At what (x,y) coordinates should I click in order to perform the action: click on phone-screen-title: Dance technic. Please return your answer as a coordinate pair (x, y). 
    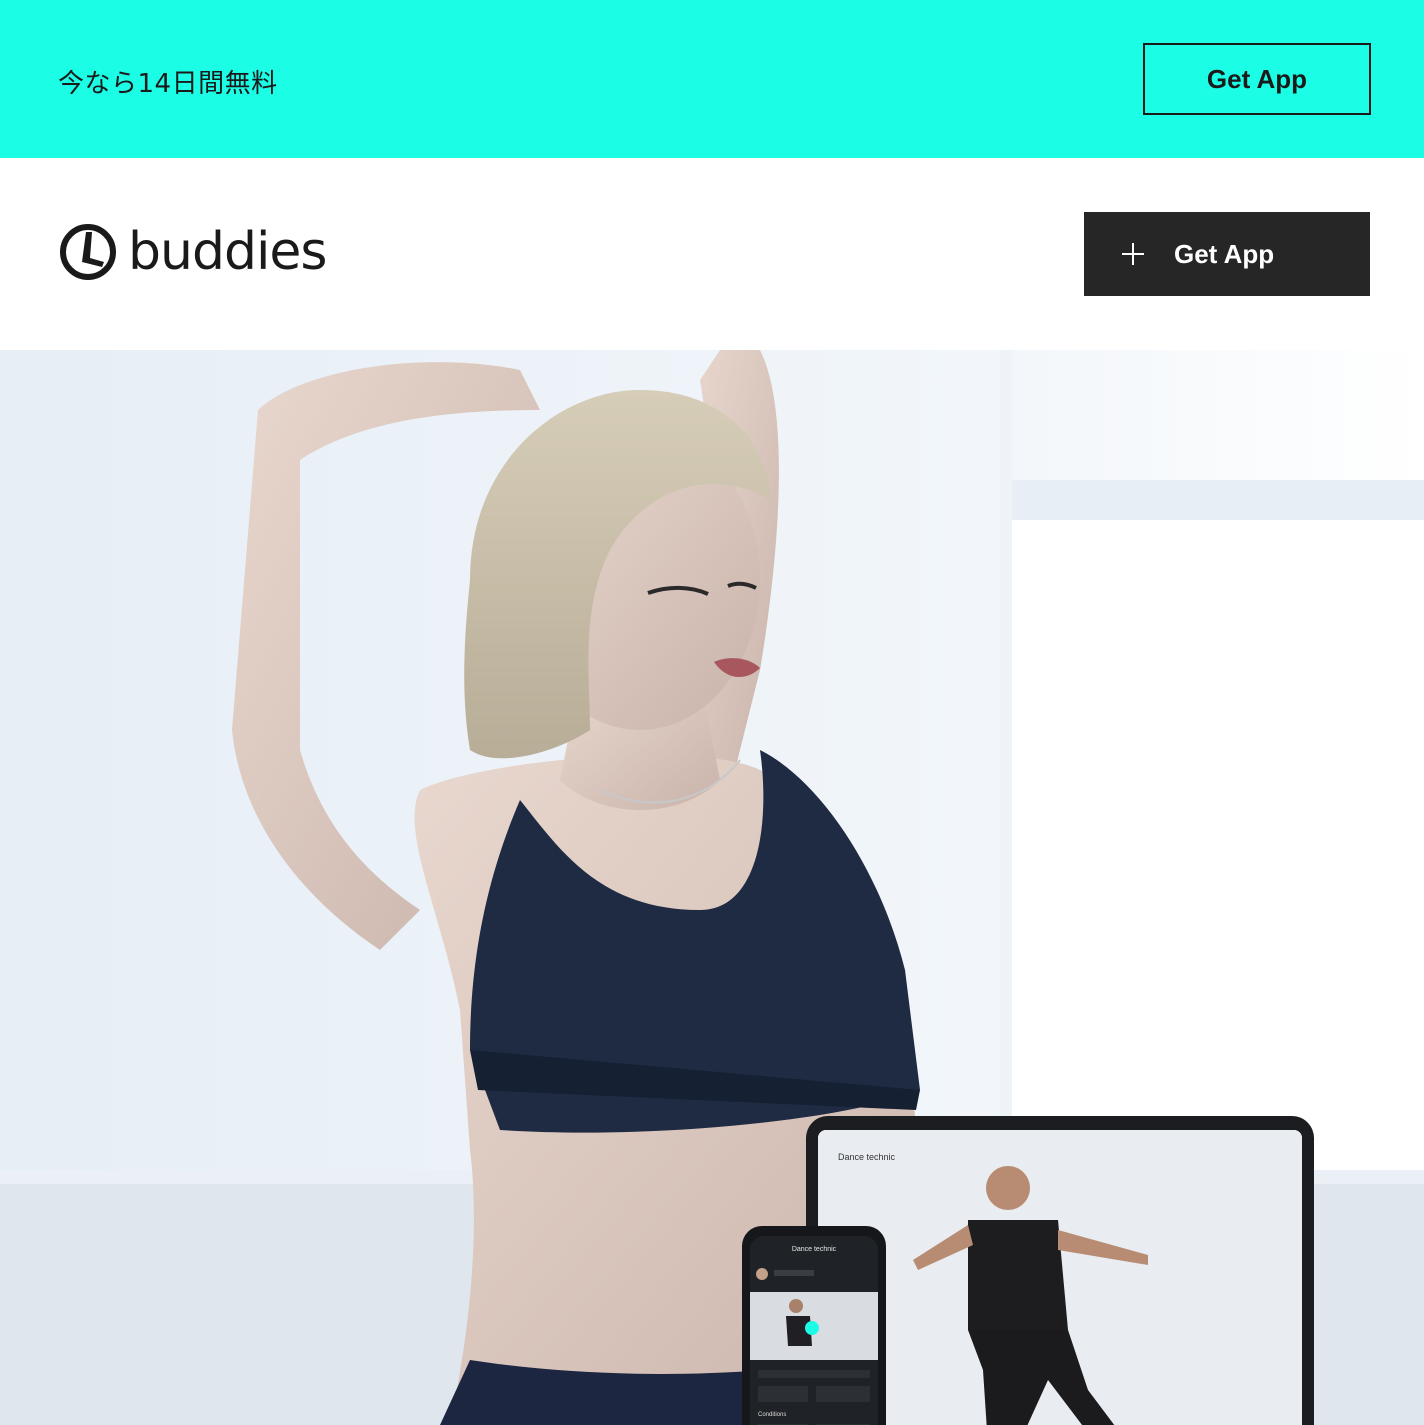
    Looking at the image, I should click on (814, 1249).